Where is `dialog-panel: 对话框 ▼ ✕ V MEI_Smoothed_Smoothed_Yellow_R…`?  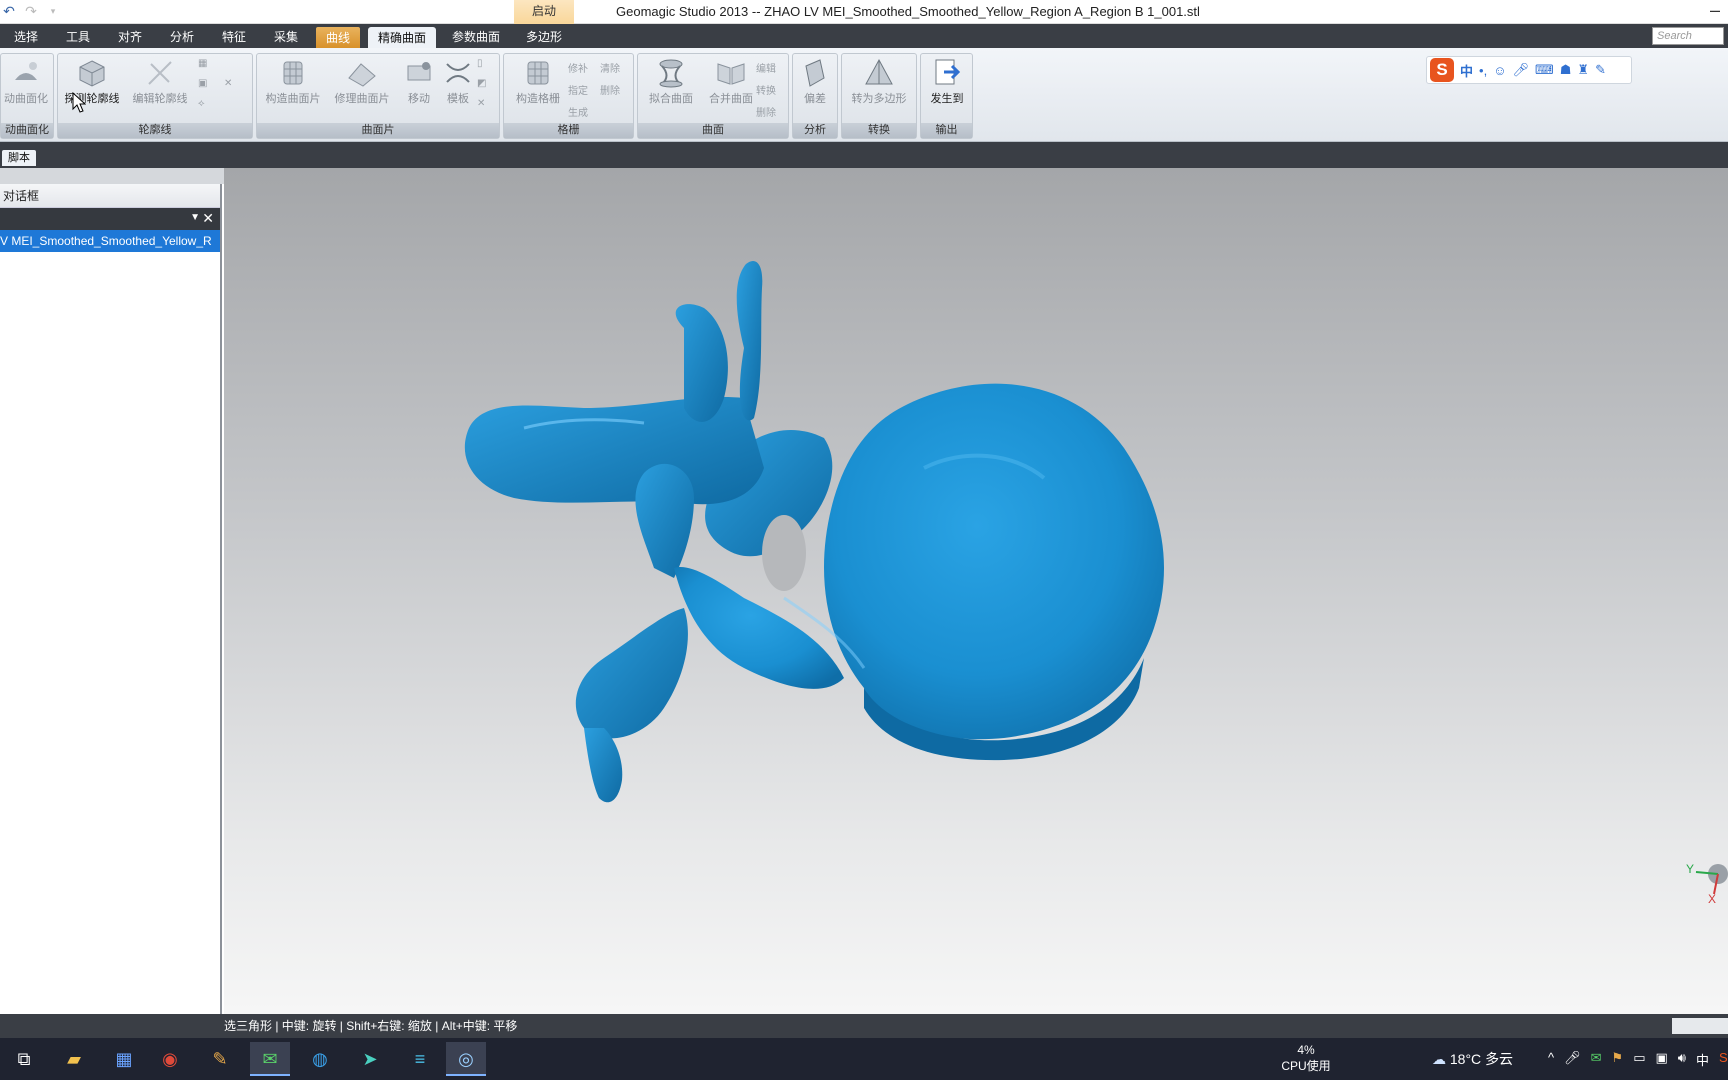
dialog-panel: 对话框 ▼ ✕ V MEI_Smoothed_Smoothed_Yellow_R… is located at coordinates (111, 613).